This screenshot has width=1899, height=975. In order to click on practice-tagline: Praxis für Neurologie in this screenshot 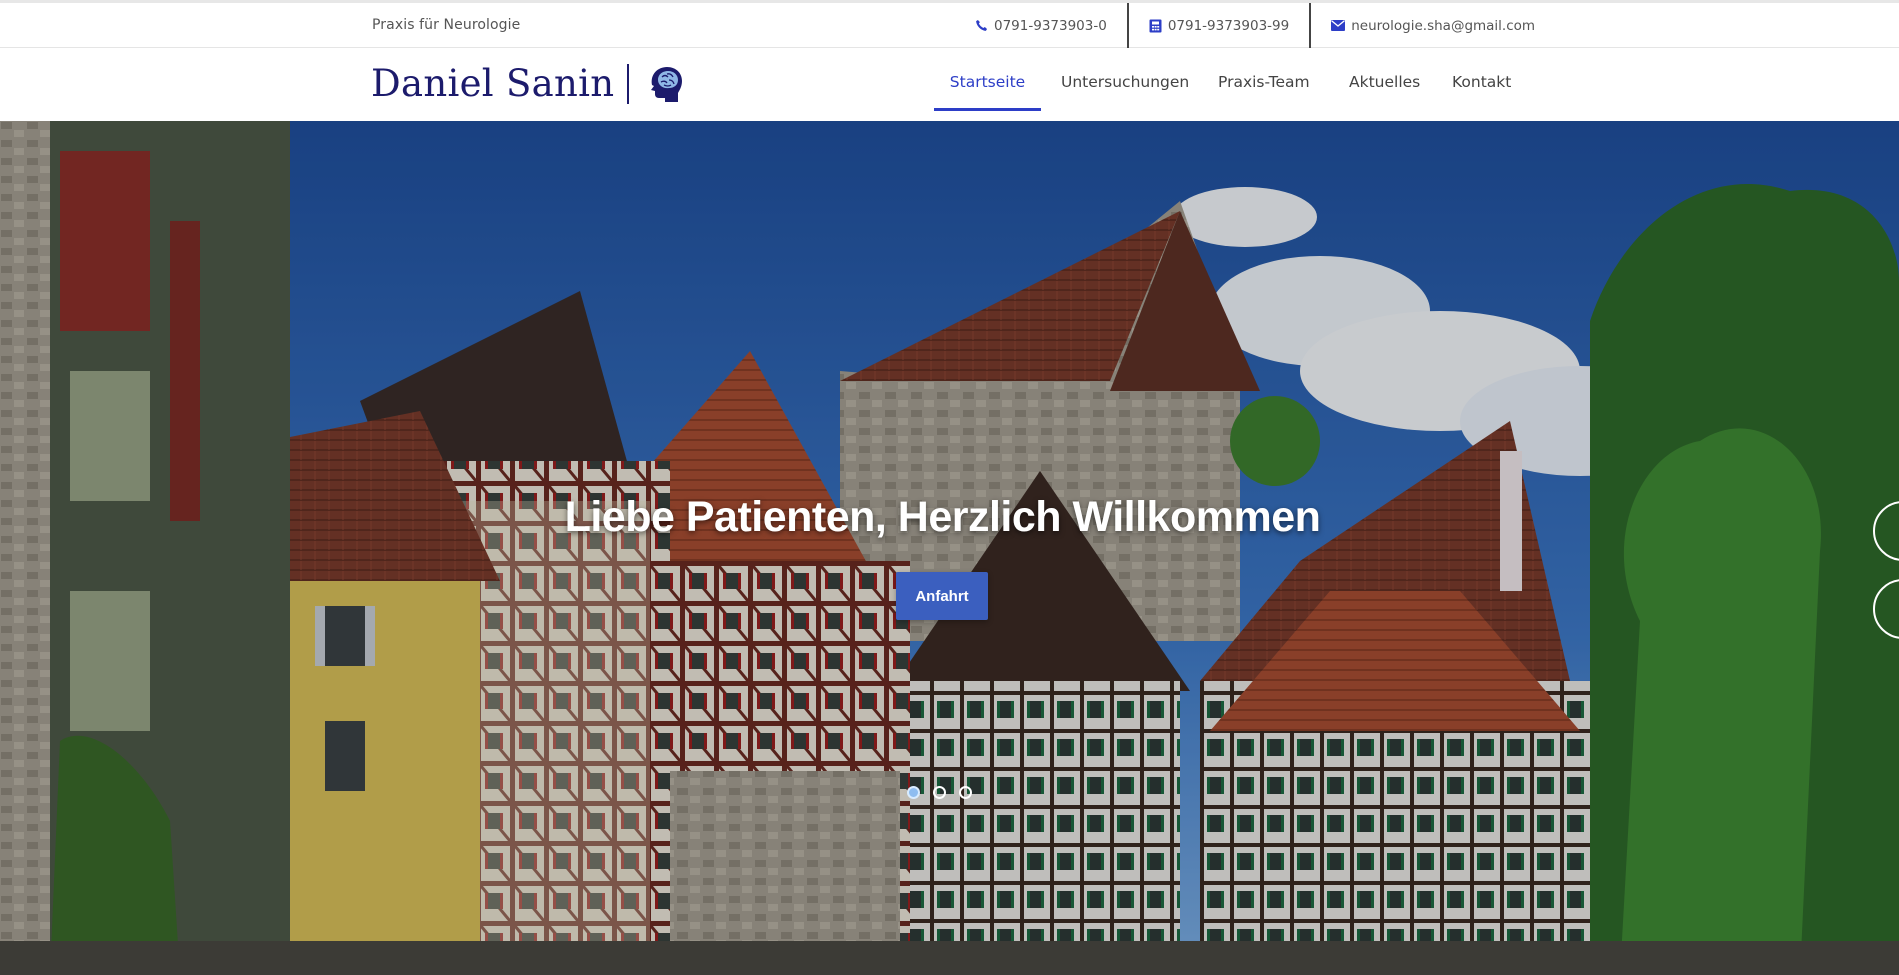, I will do `click(446, 25)`.